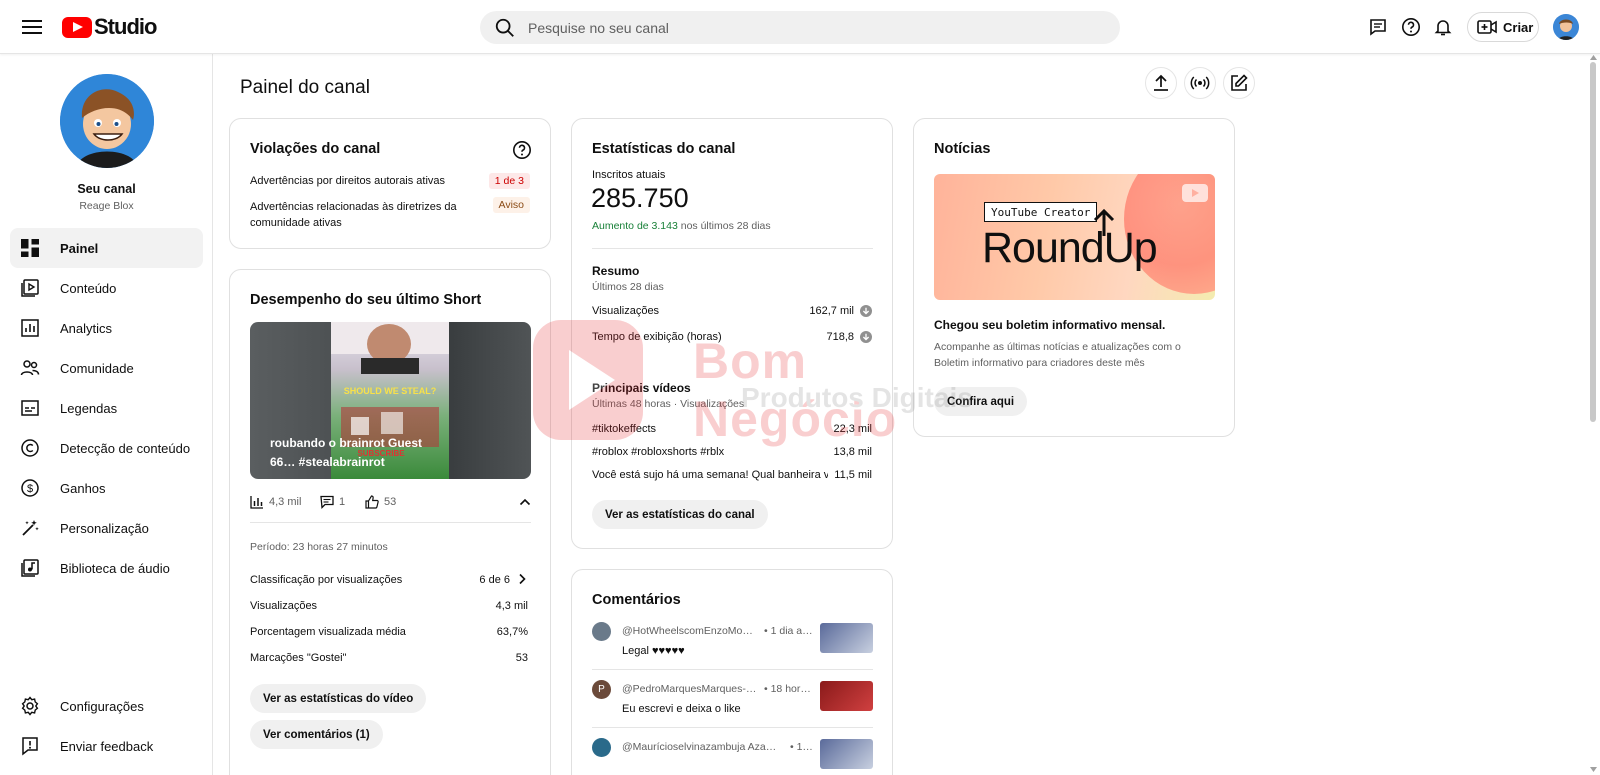  I want to click on arrow-down-icon, so click(866, 311).